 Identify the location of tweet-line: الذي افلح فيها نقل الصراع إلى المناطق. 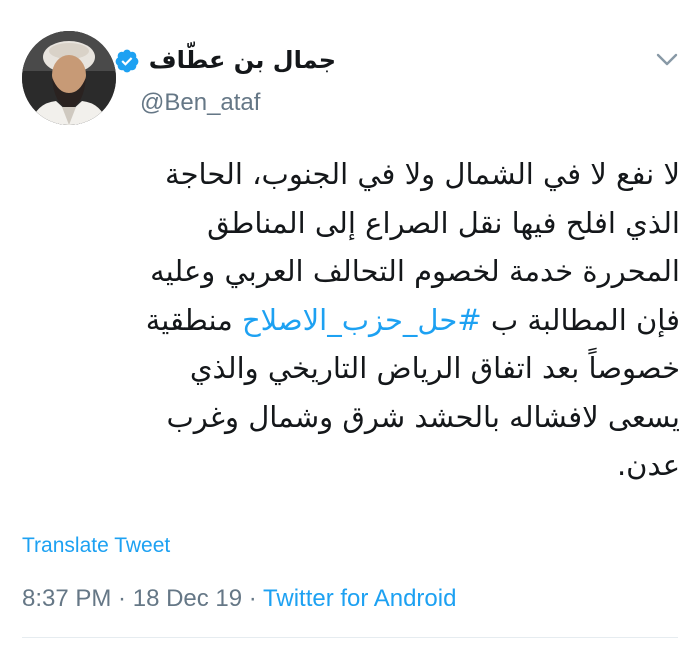
(443, 222).